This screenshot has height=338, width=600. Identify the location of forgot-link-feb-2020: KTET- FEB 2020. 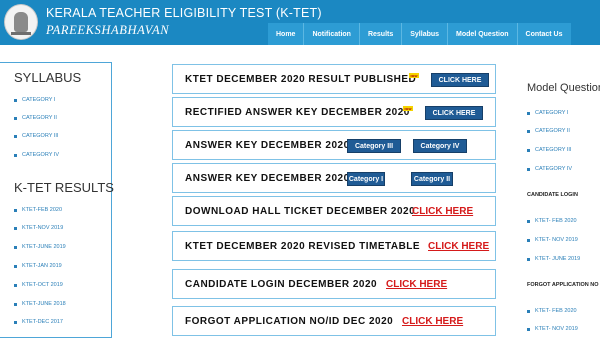
(552, 311).